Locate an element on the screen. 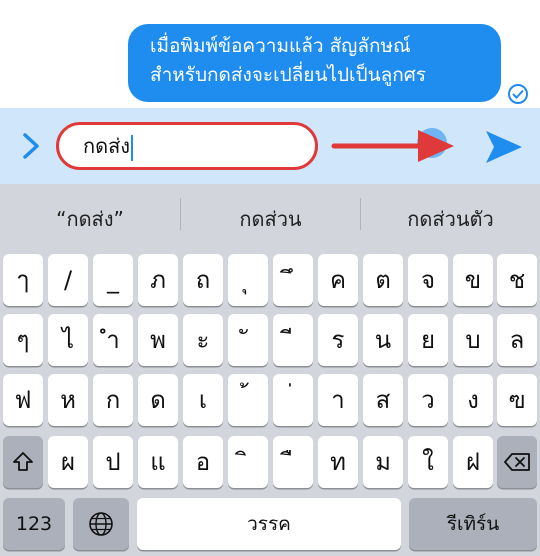 The width and height of the screenshot is (540, 556). key: า is located at coordinates (338, 400).